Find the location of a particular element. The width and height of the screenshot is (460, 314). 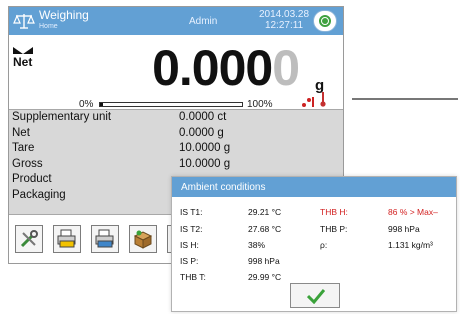

condition-label: IS T1: is located at coordinates (191, 212).